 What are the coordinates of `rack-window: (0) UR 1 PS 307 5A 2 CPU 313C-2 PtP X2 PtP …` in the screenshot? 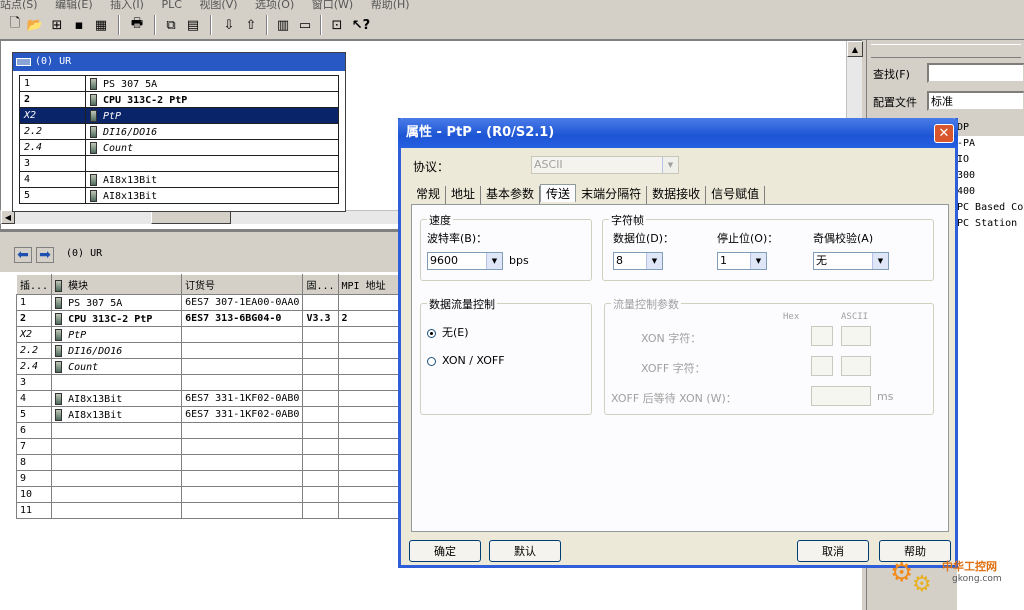 It's located at (179, 132).